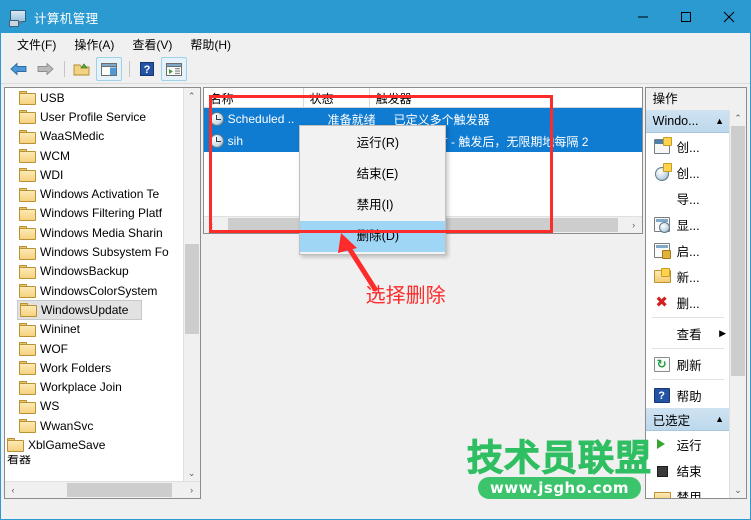 This screenshot has width=751, height=520. What do you see at coordinates (372, 143) in the screenshot?
I see `context-menu-run: 运行(R)` at bounding box center [372, 143].